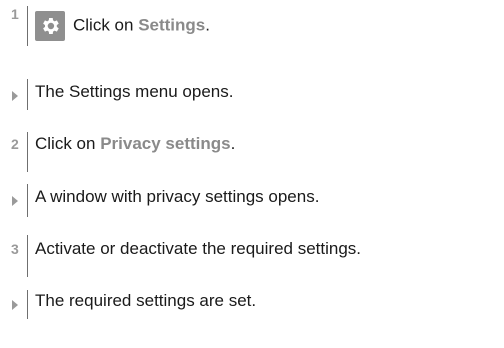 The image size is (504, 348). What do you see at coordinates (50, 26) in the screenshot?
I see `gear-icon` at bounding box center [50, 26].